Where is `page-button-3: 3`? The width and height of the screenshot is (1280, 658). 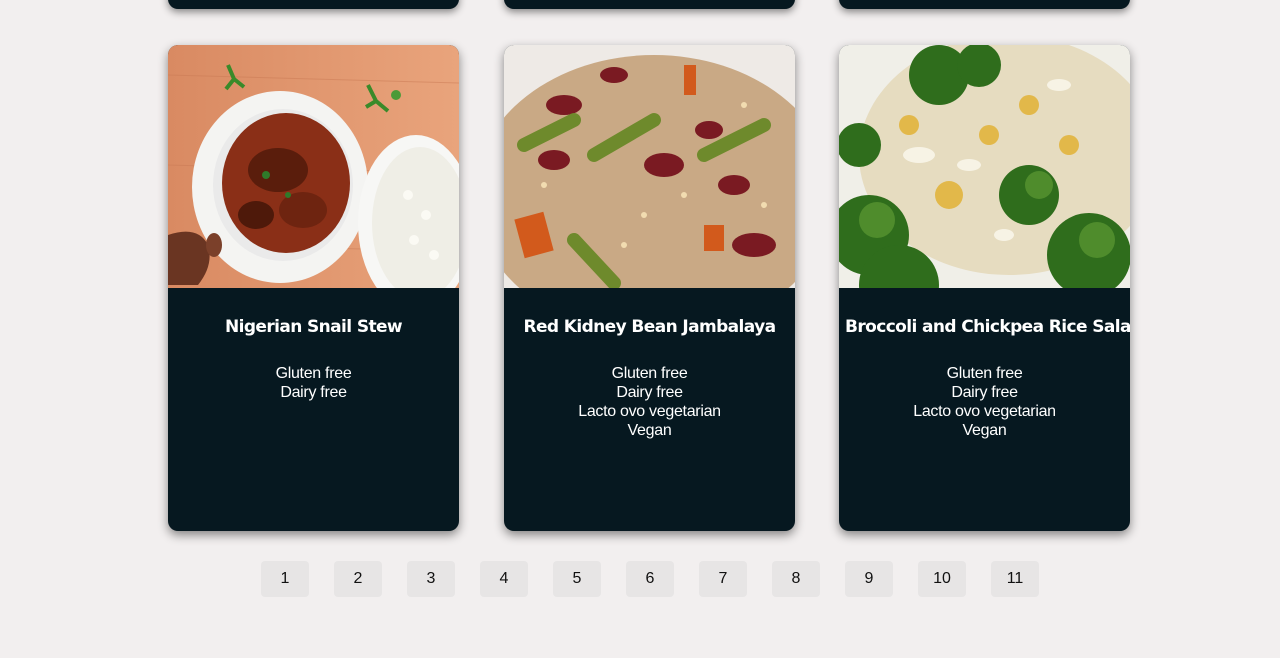 page-button-3: 3 is located at coordinates (431, 579).